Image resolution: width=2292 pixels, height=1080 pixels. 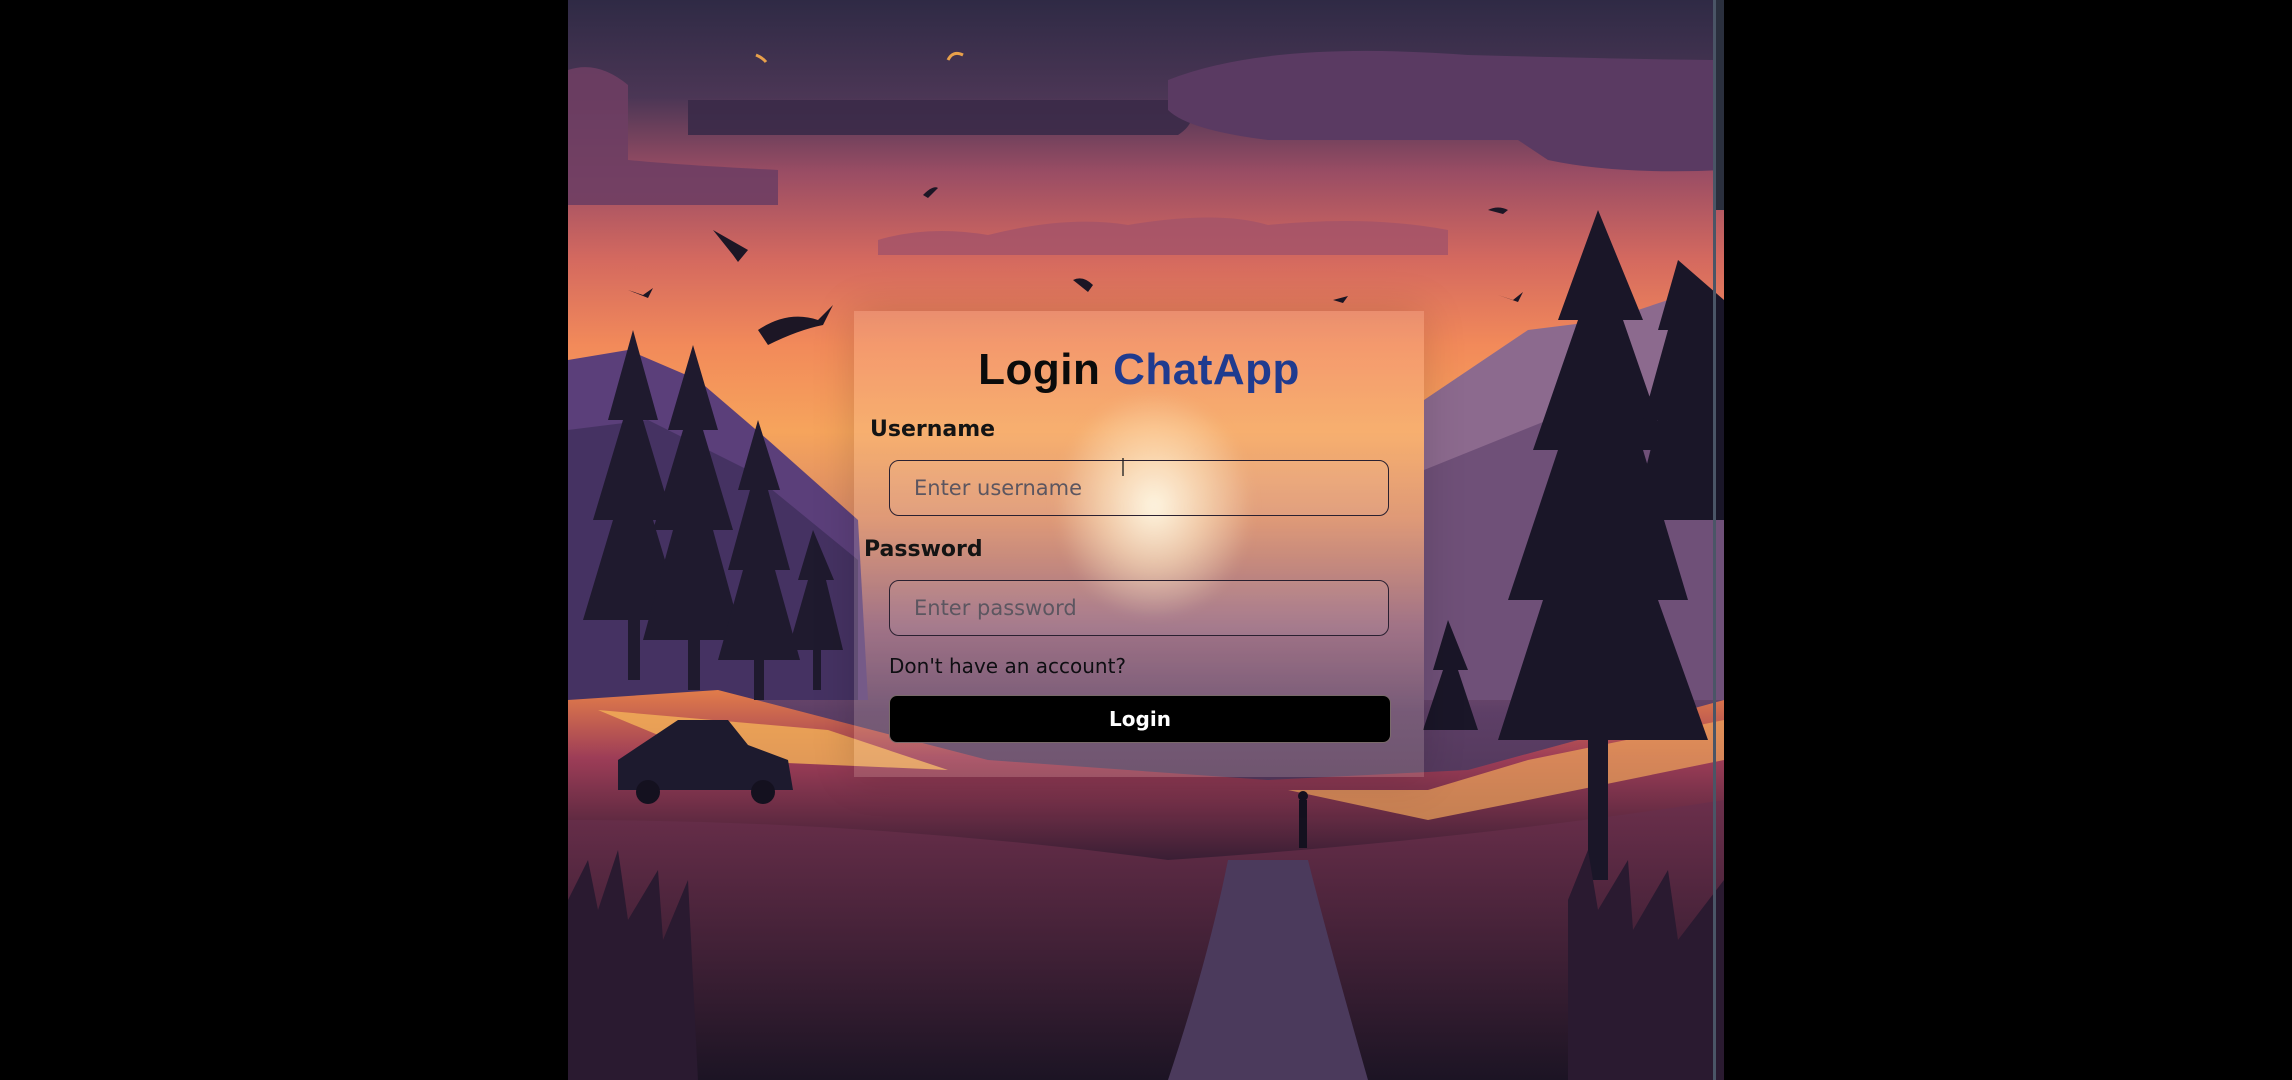 I want to click on scrollbar-thumb, so click(x=1720, y=105).